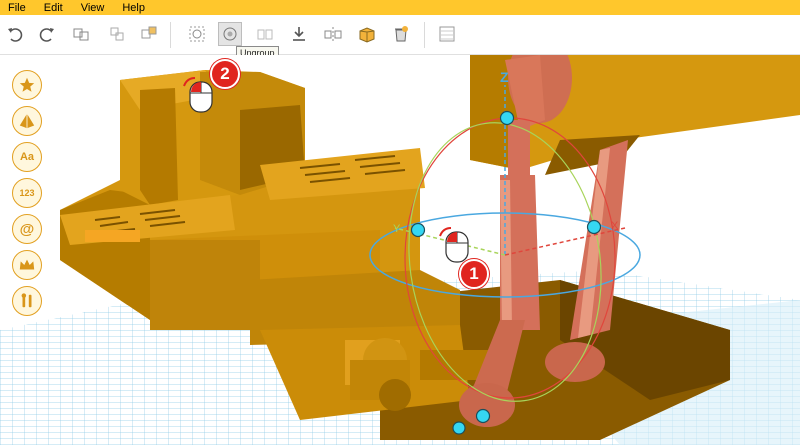 This screenshot has height=445, width=800. I want to click on redo-icon, so click(46, 35).